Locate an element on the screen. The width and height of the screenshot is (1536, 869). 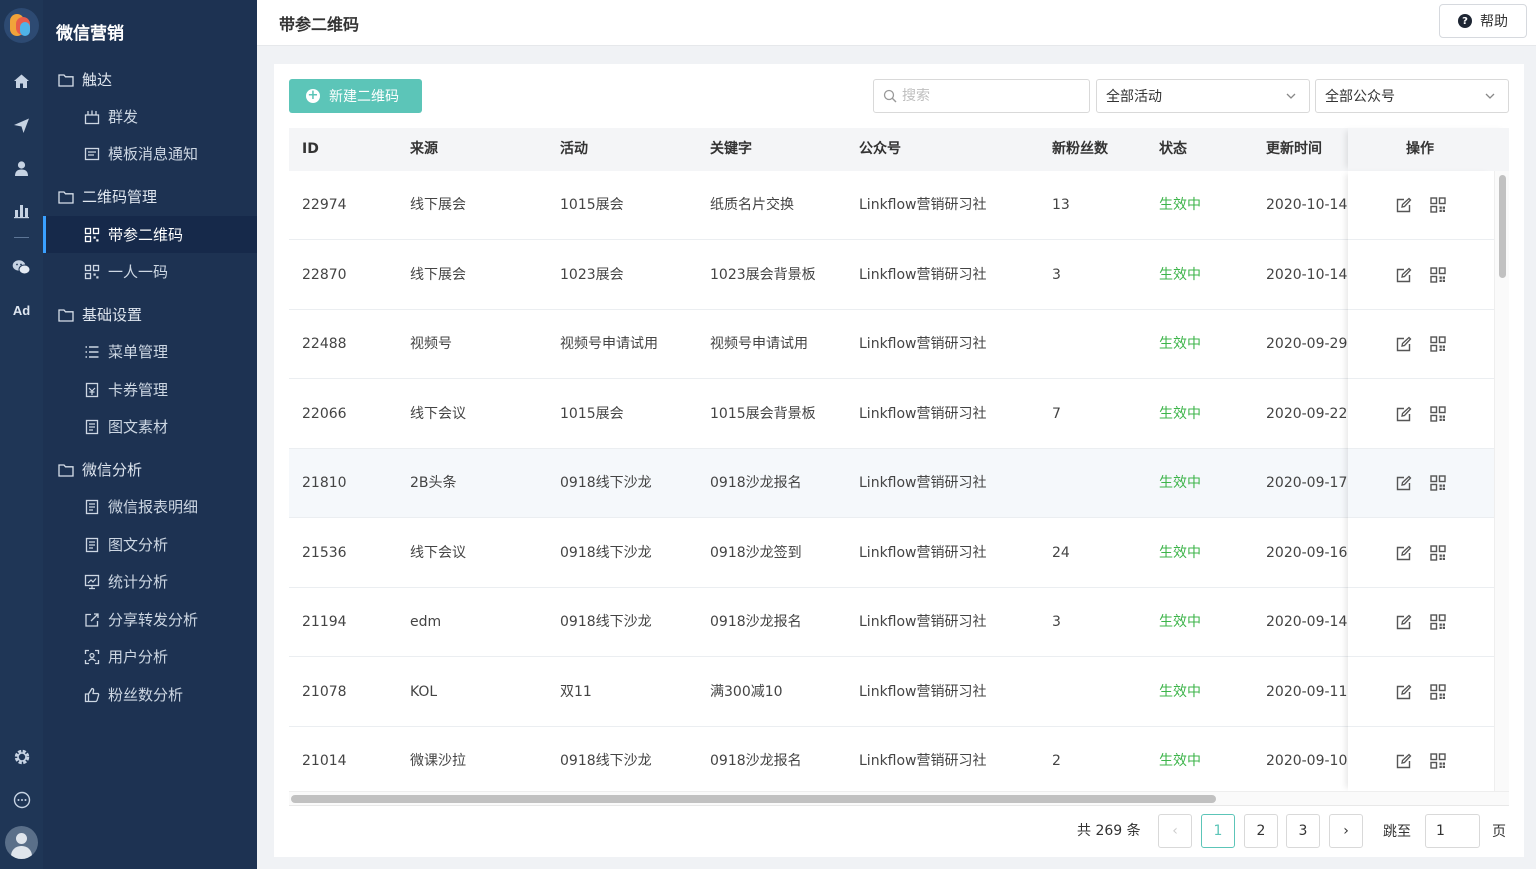
column-header-keyword: 关键字 is located at coordinates (731, 149).